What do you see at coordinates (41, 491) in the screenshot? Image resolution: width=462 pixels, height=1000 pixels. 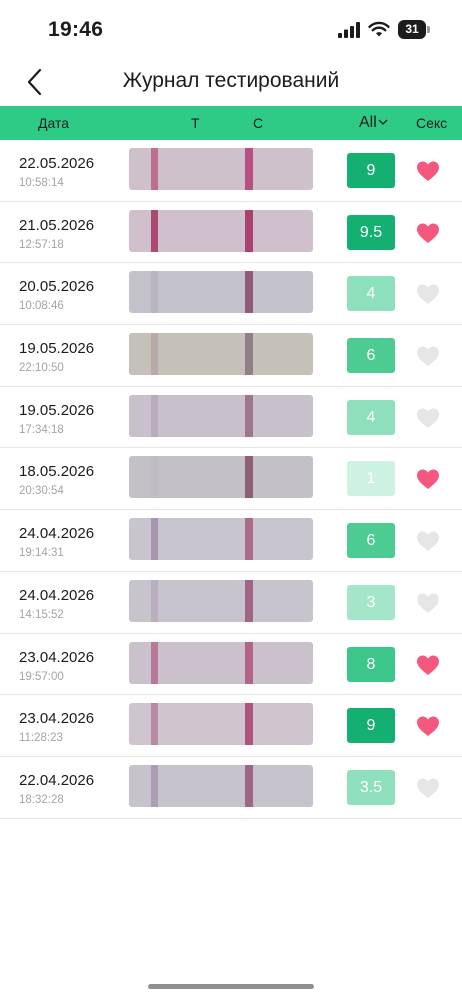 I see `test-time: 20:30:54` at bounding box center [41, 491].